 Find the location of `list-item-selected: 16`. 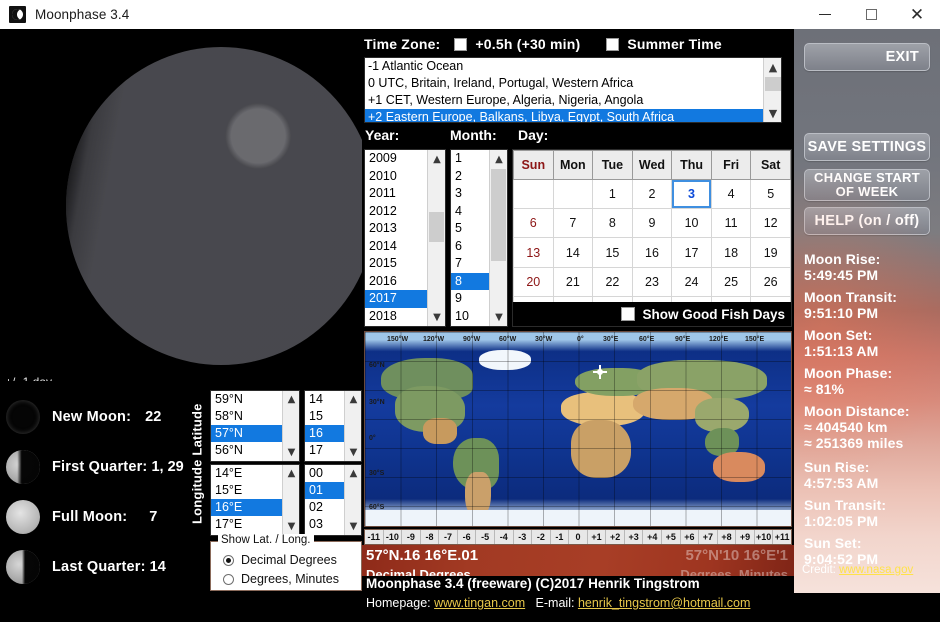

list-item-selected: 16 is located at coordinates (324, 433).